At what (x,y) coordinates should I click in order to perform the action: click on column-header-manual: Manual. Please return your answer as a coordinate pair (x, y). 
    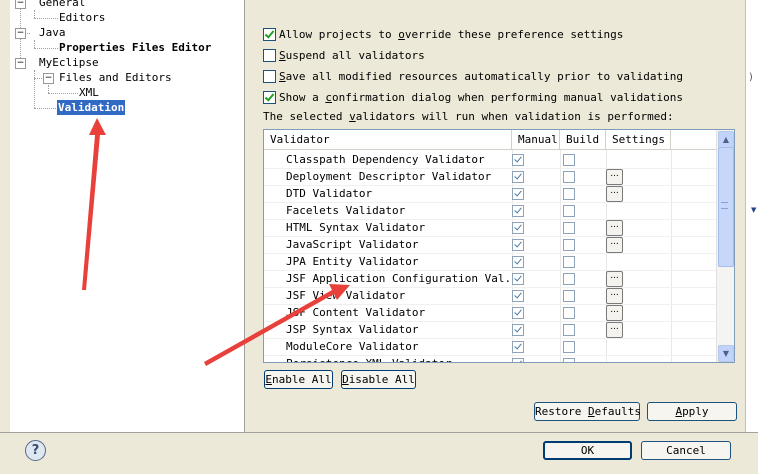
    Looking at the image, I should click on (536, 140).